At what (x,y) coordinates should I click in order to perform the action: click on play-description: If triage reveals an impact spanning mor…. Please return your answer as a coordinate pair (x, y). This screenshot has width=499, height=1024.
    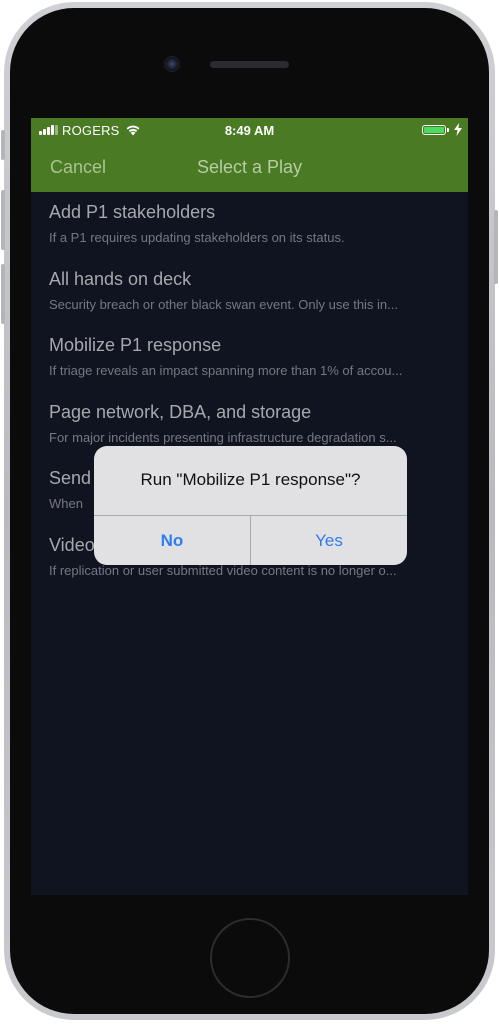
    Looking at the image, I should click on (226, 370).